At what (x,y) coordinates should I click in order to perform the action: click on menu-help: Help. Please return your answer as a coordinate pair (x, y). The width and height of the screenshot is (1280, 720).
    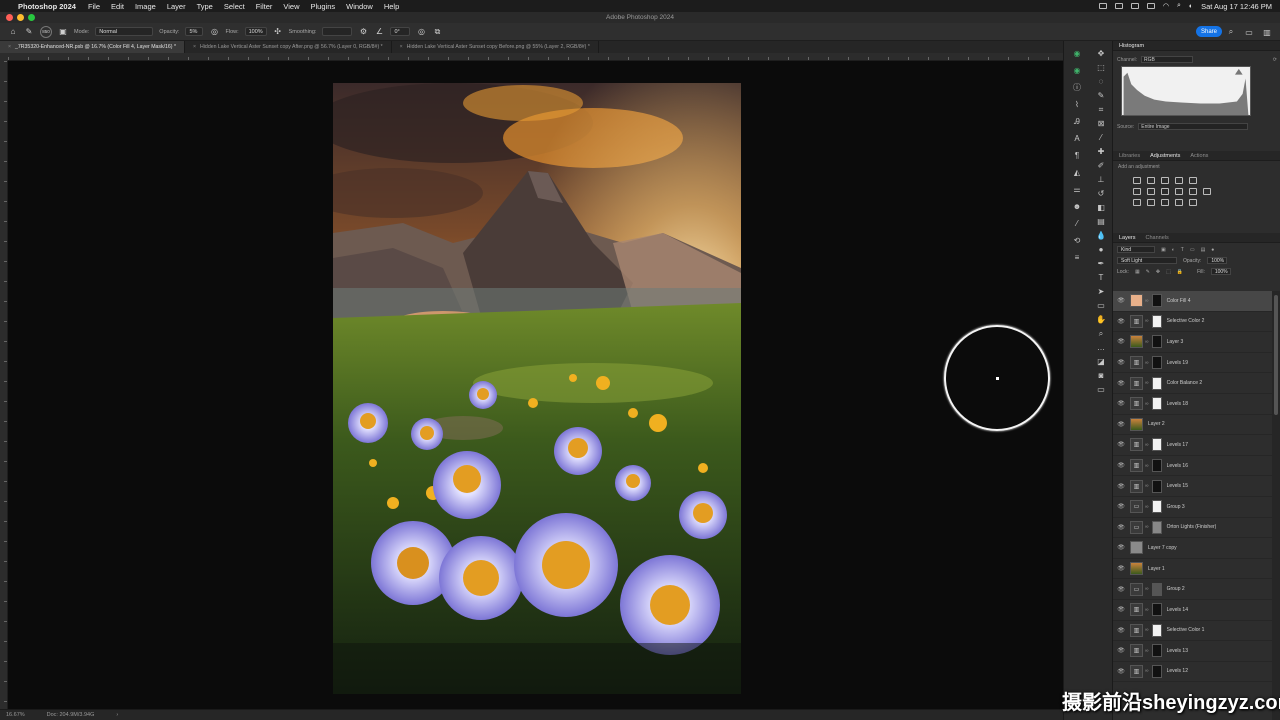
    Looking at the image, I should click on (391, 6).